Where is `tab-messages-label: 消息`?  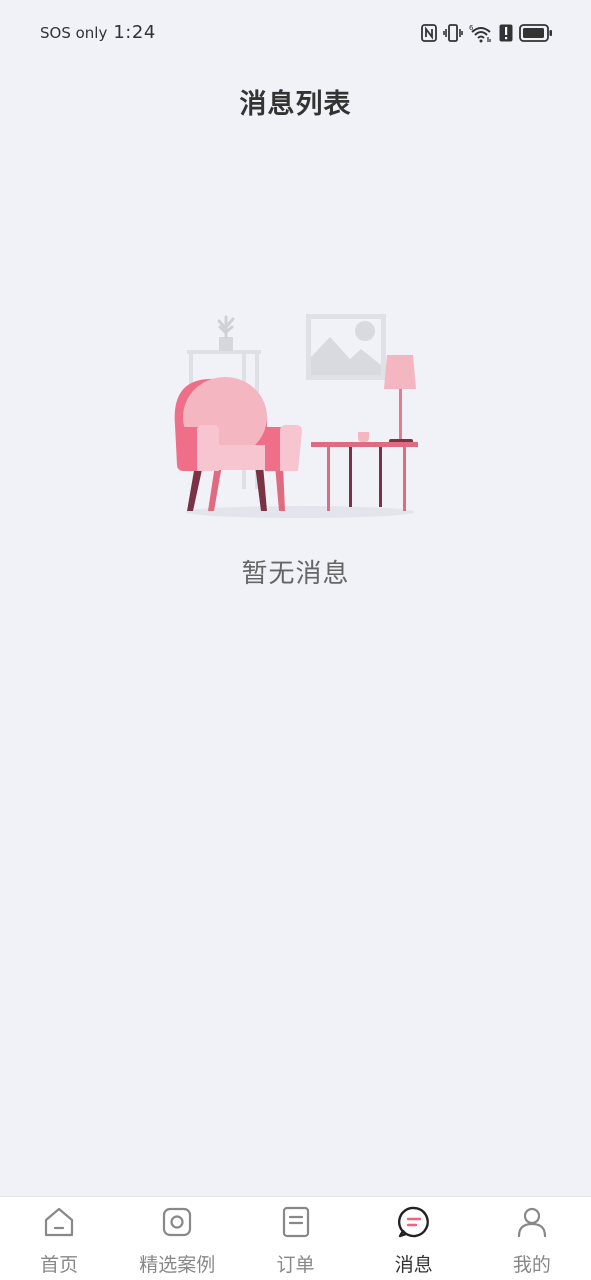 tab-messages-label: 消息 is located at coordinates (413, 1265).